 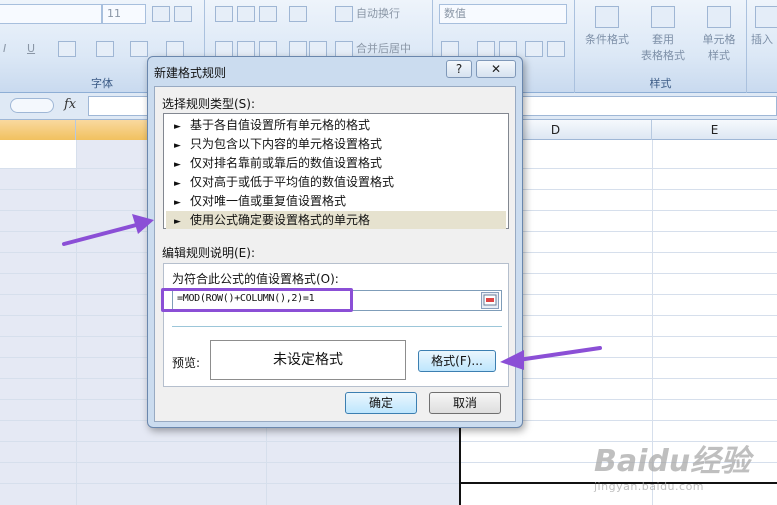 I want to click on font-name-box, so click(x=51, y=14).